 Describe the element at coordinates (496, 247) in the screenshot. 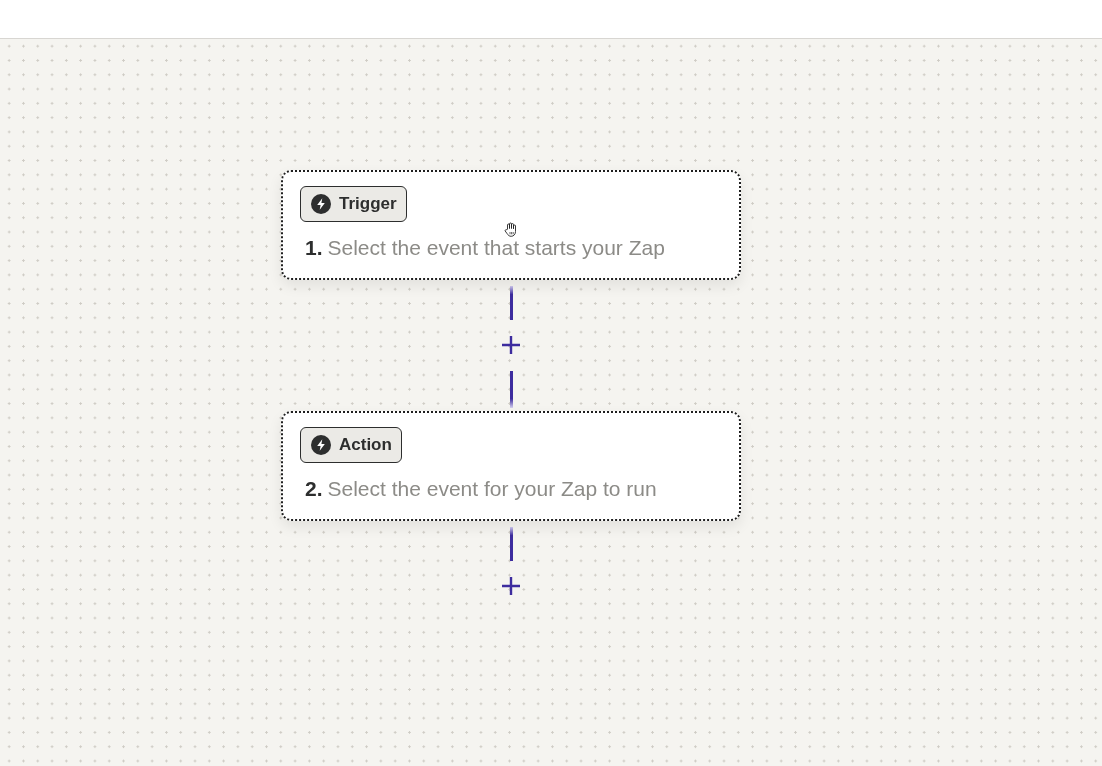

I see `step-prompt: Select the event that starts your Zap` at that location.